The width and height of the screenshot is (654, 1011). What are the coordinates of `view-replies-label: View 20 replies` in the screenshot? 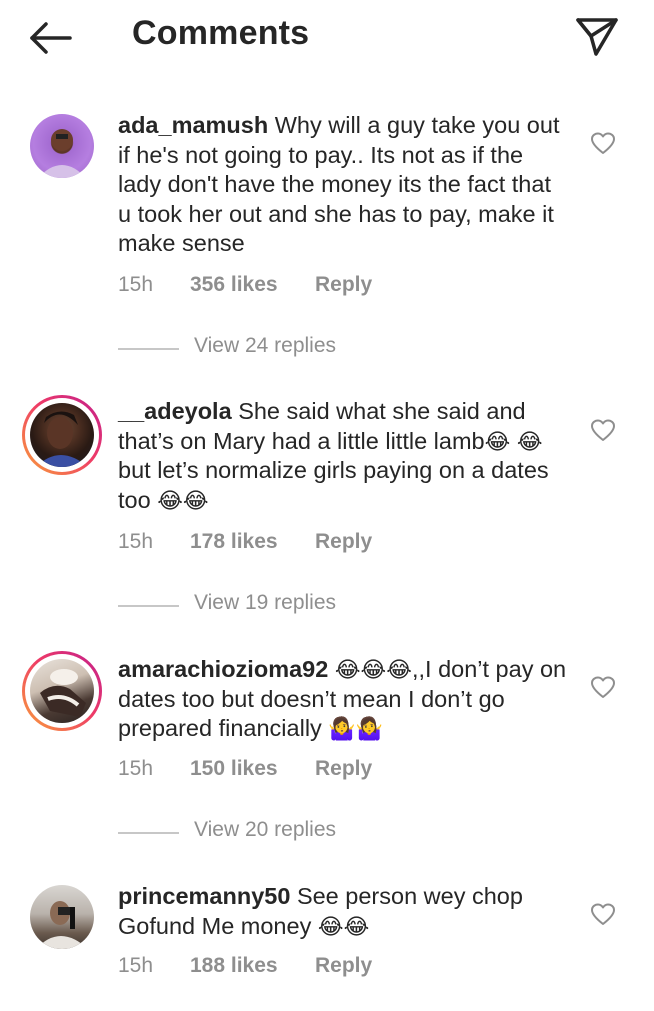 It's located at (265, 829).